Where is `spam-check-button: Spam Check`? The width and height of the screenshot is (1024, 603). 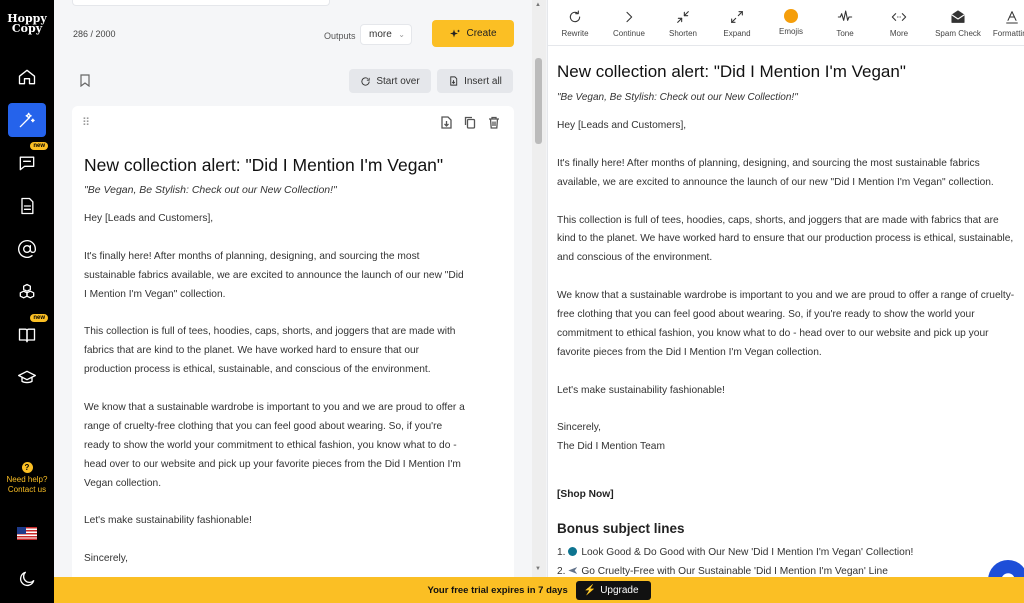 spam-check-button: Spam Check is located at coordinates (958, 23).